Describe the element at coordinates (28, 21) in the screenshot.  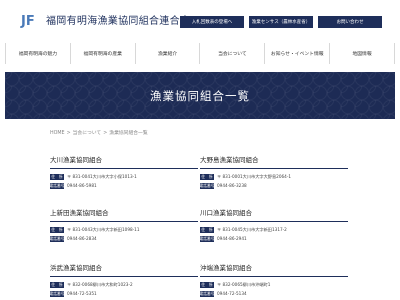
I see `logo-text: JF` at that location.